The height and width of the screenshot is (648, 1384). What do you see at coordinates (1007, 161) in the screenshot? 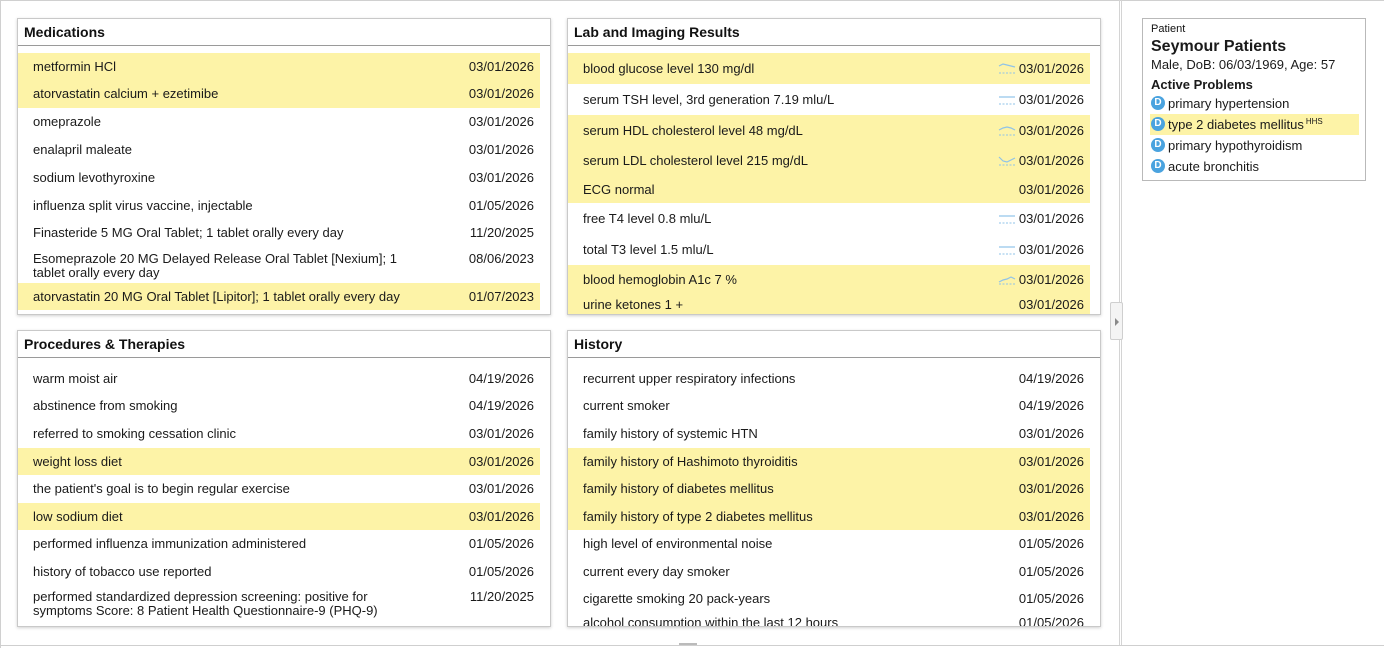
I see `trend-dip-icon` at bounding box center [1007, 161].